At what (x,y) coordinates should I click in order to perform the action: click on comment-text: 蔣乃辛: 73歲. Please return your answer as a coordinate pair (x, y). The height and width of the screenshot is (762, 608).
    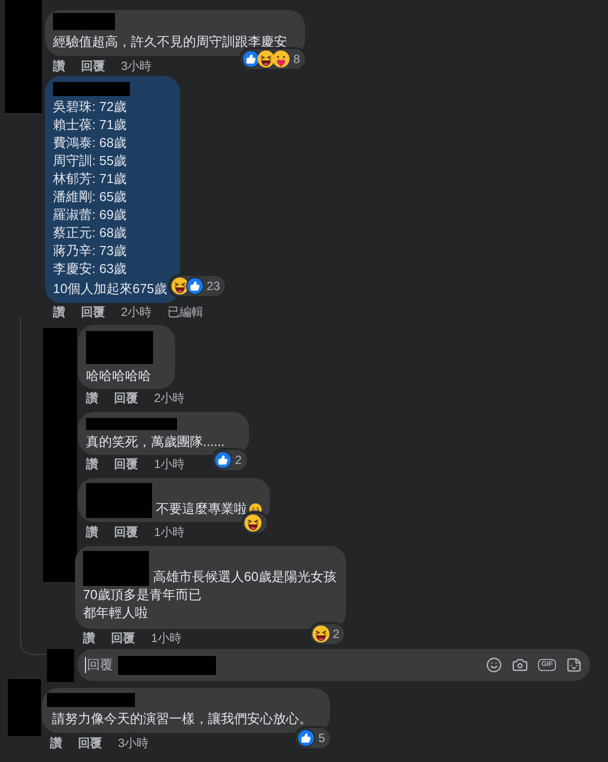
    Looking at the image, I should click on (90, 251).